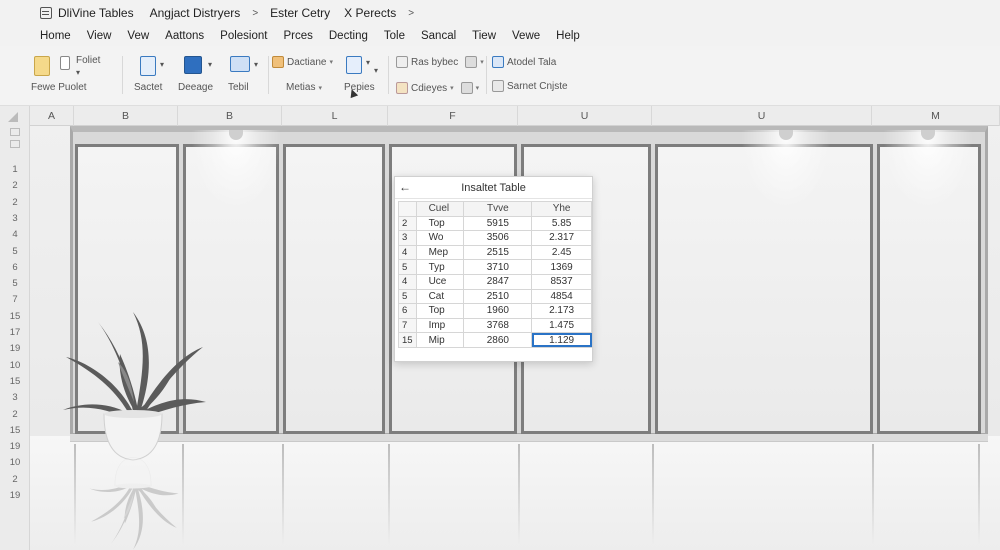 This screenshot has width=1000, height=550. What do you see at coordinates (230, 116) in the screenshot?
I see `column-header-2: B` at bounding box center [230, 116].